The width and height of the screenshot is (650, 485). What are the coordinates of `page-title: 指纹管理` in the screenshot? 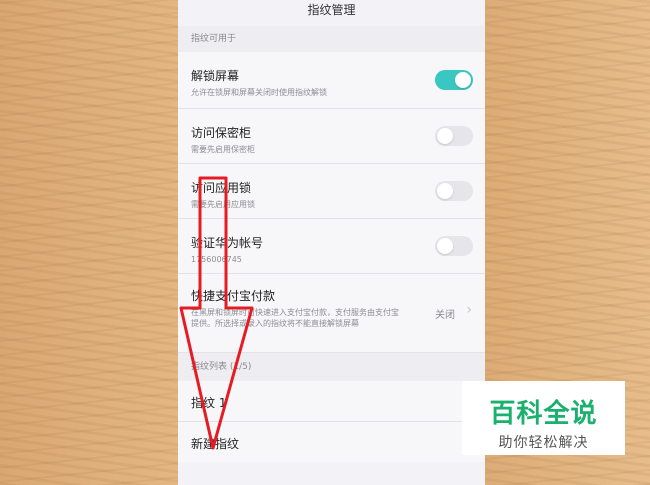 It's located at (331, 13).